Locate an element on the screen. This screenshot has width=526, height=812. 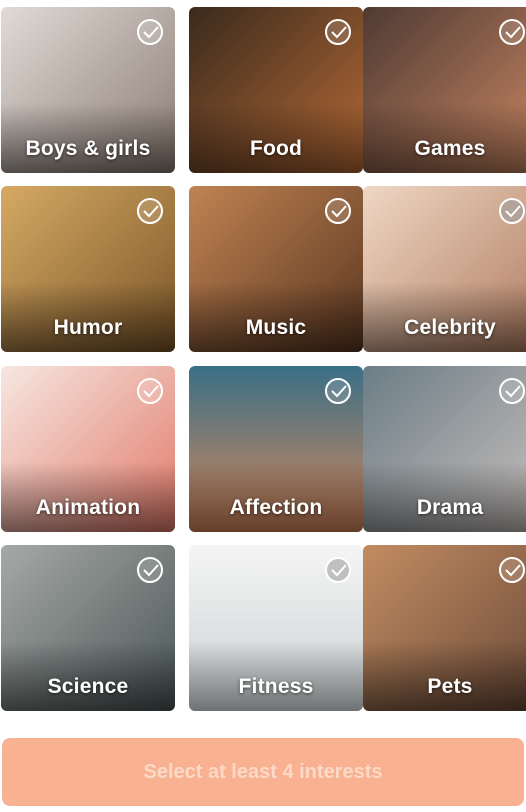
interest-label: Humor is located at coordinates (88, 327).